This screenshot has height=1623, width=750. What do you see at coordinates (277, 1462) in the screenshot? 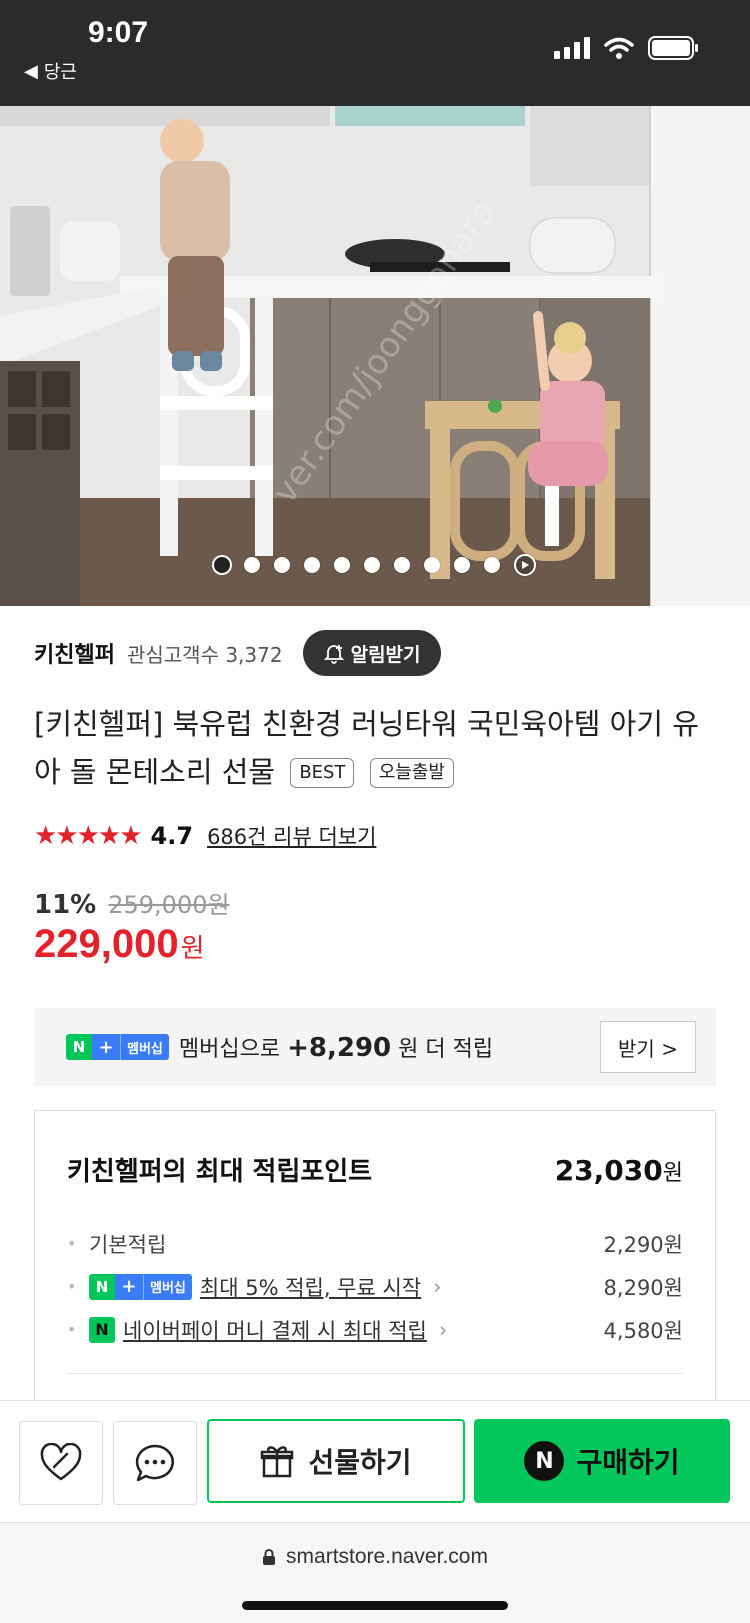
I see `gift-icon` at bounding box center [277, 1462].